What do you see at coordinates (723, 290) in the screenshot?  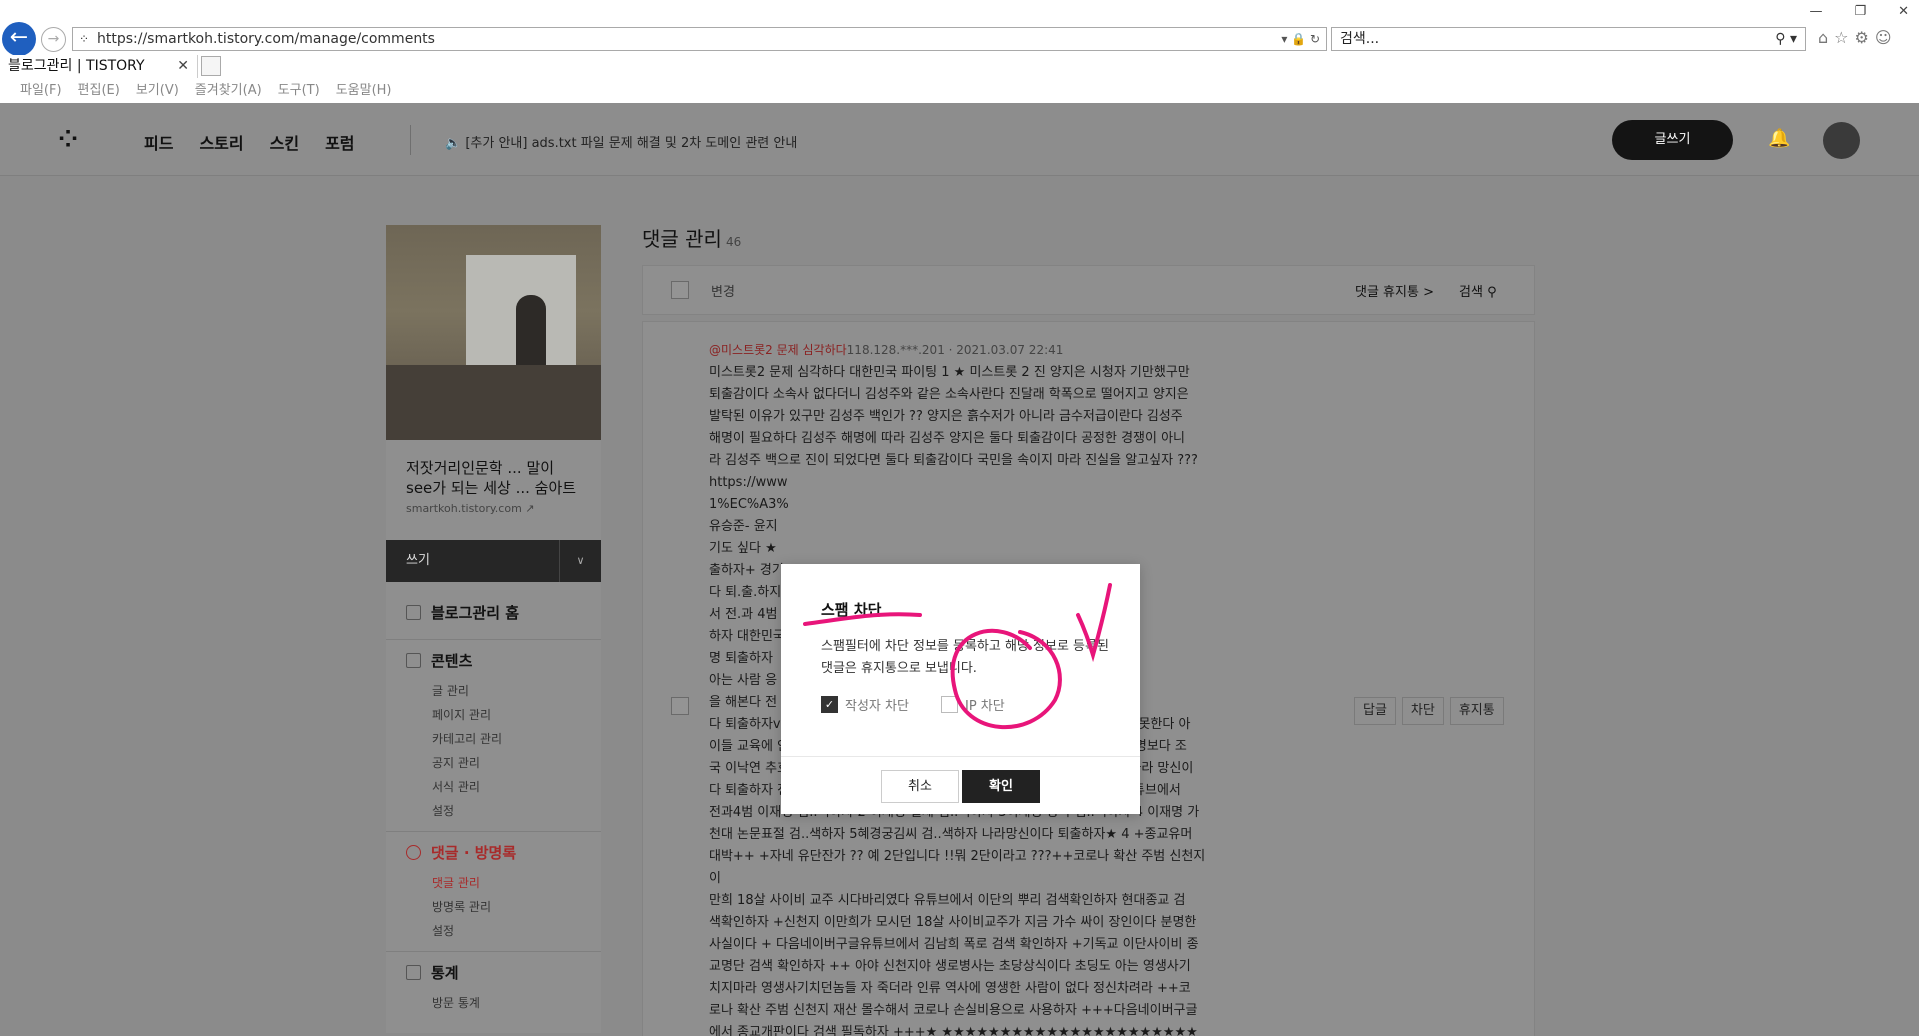 I see `change-dropdown: 변경` at bounding box center [723, 290].